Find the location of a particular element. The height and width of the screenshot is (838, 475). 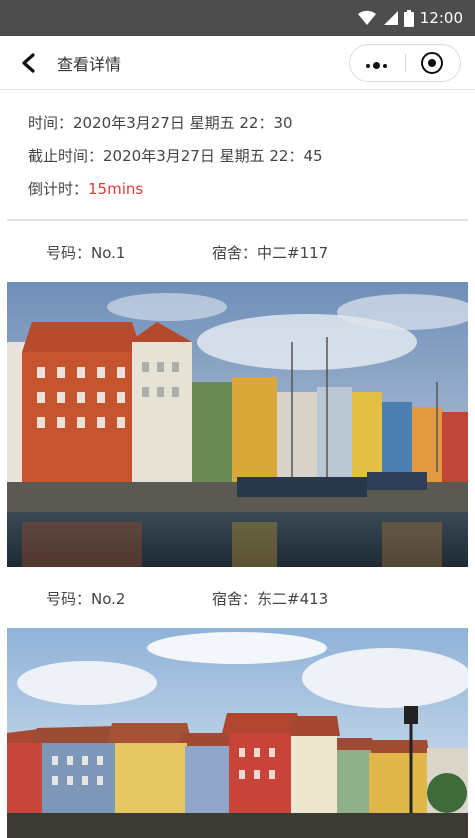

entry-dorm: 宿舍：中二#117 is located at coordinates (270, 253).